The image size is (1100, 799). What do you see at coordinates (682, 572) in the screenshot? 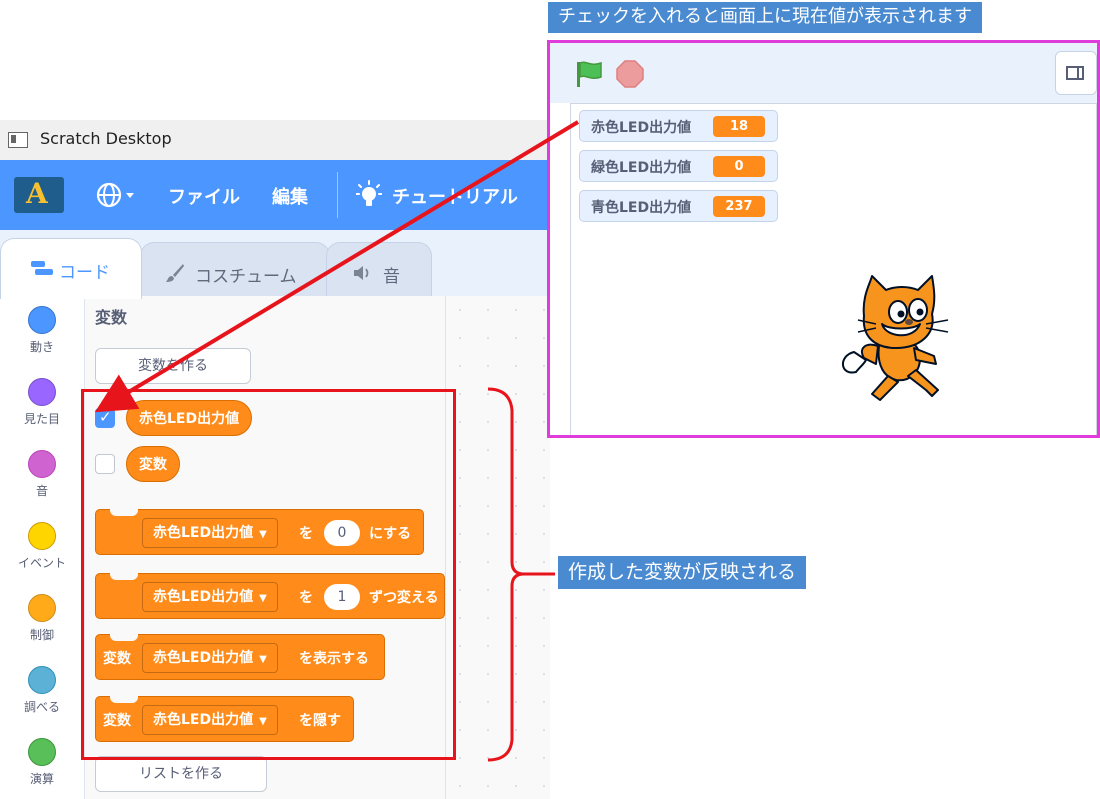
I see `variables-callout: 作成した変数が反映される` at bounding box center [682, 572].